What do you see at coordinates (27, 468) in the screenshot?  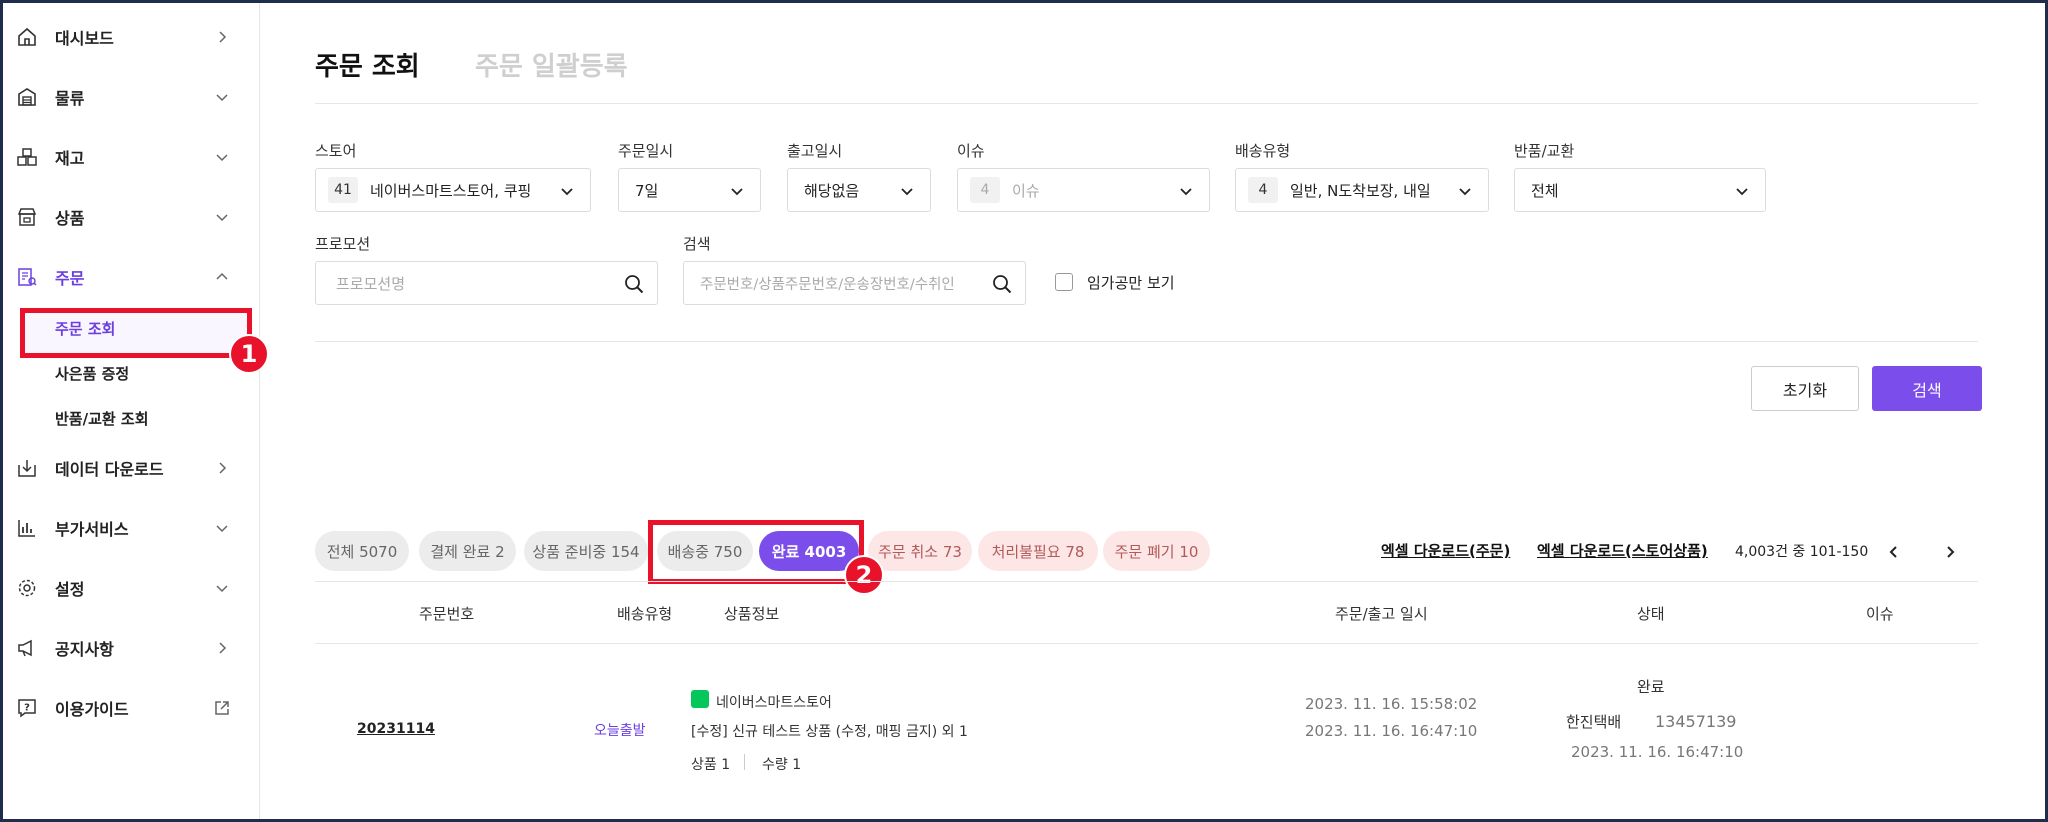 I see `download-icon` at bounding box center [27, 468].